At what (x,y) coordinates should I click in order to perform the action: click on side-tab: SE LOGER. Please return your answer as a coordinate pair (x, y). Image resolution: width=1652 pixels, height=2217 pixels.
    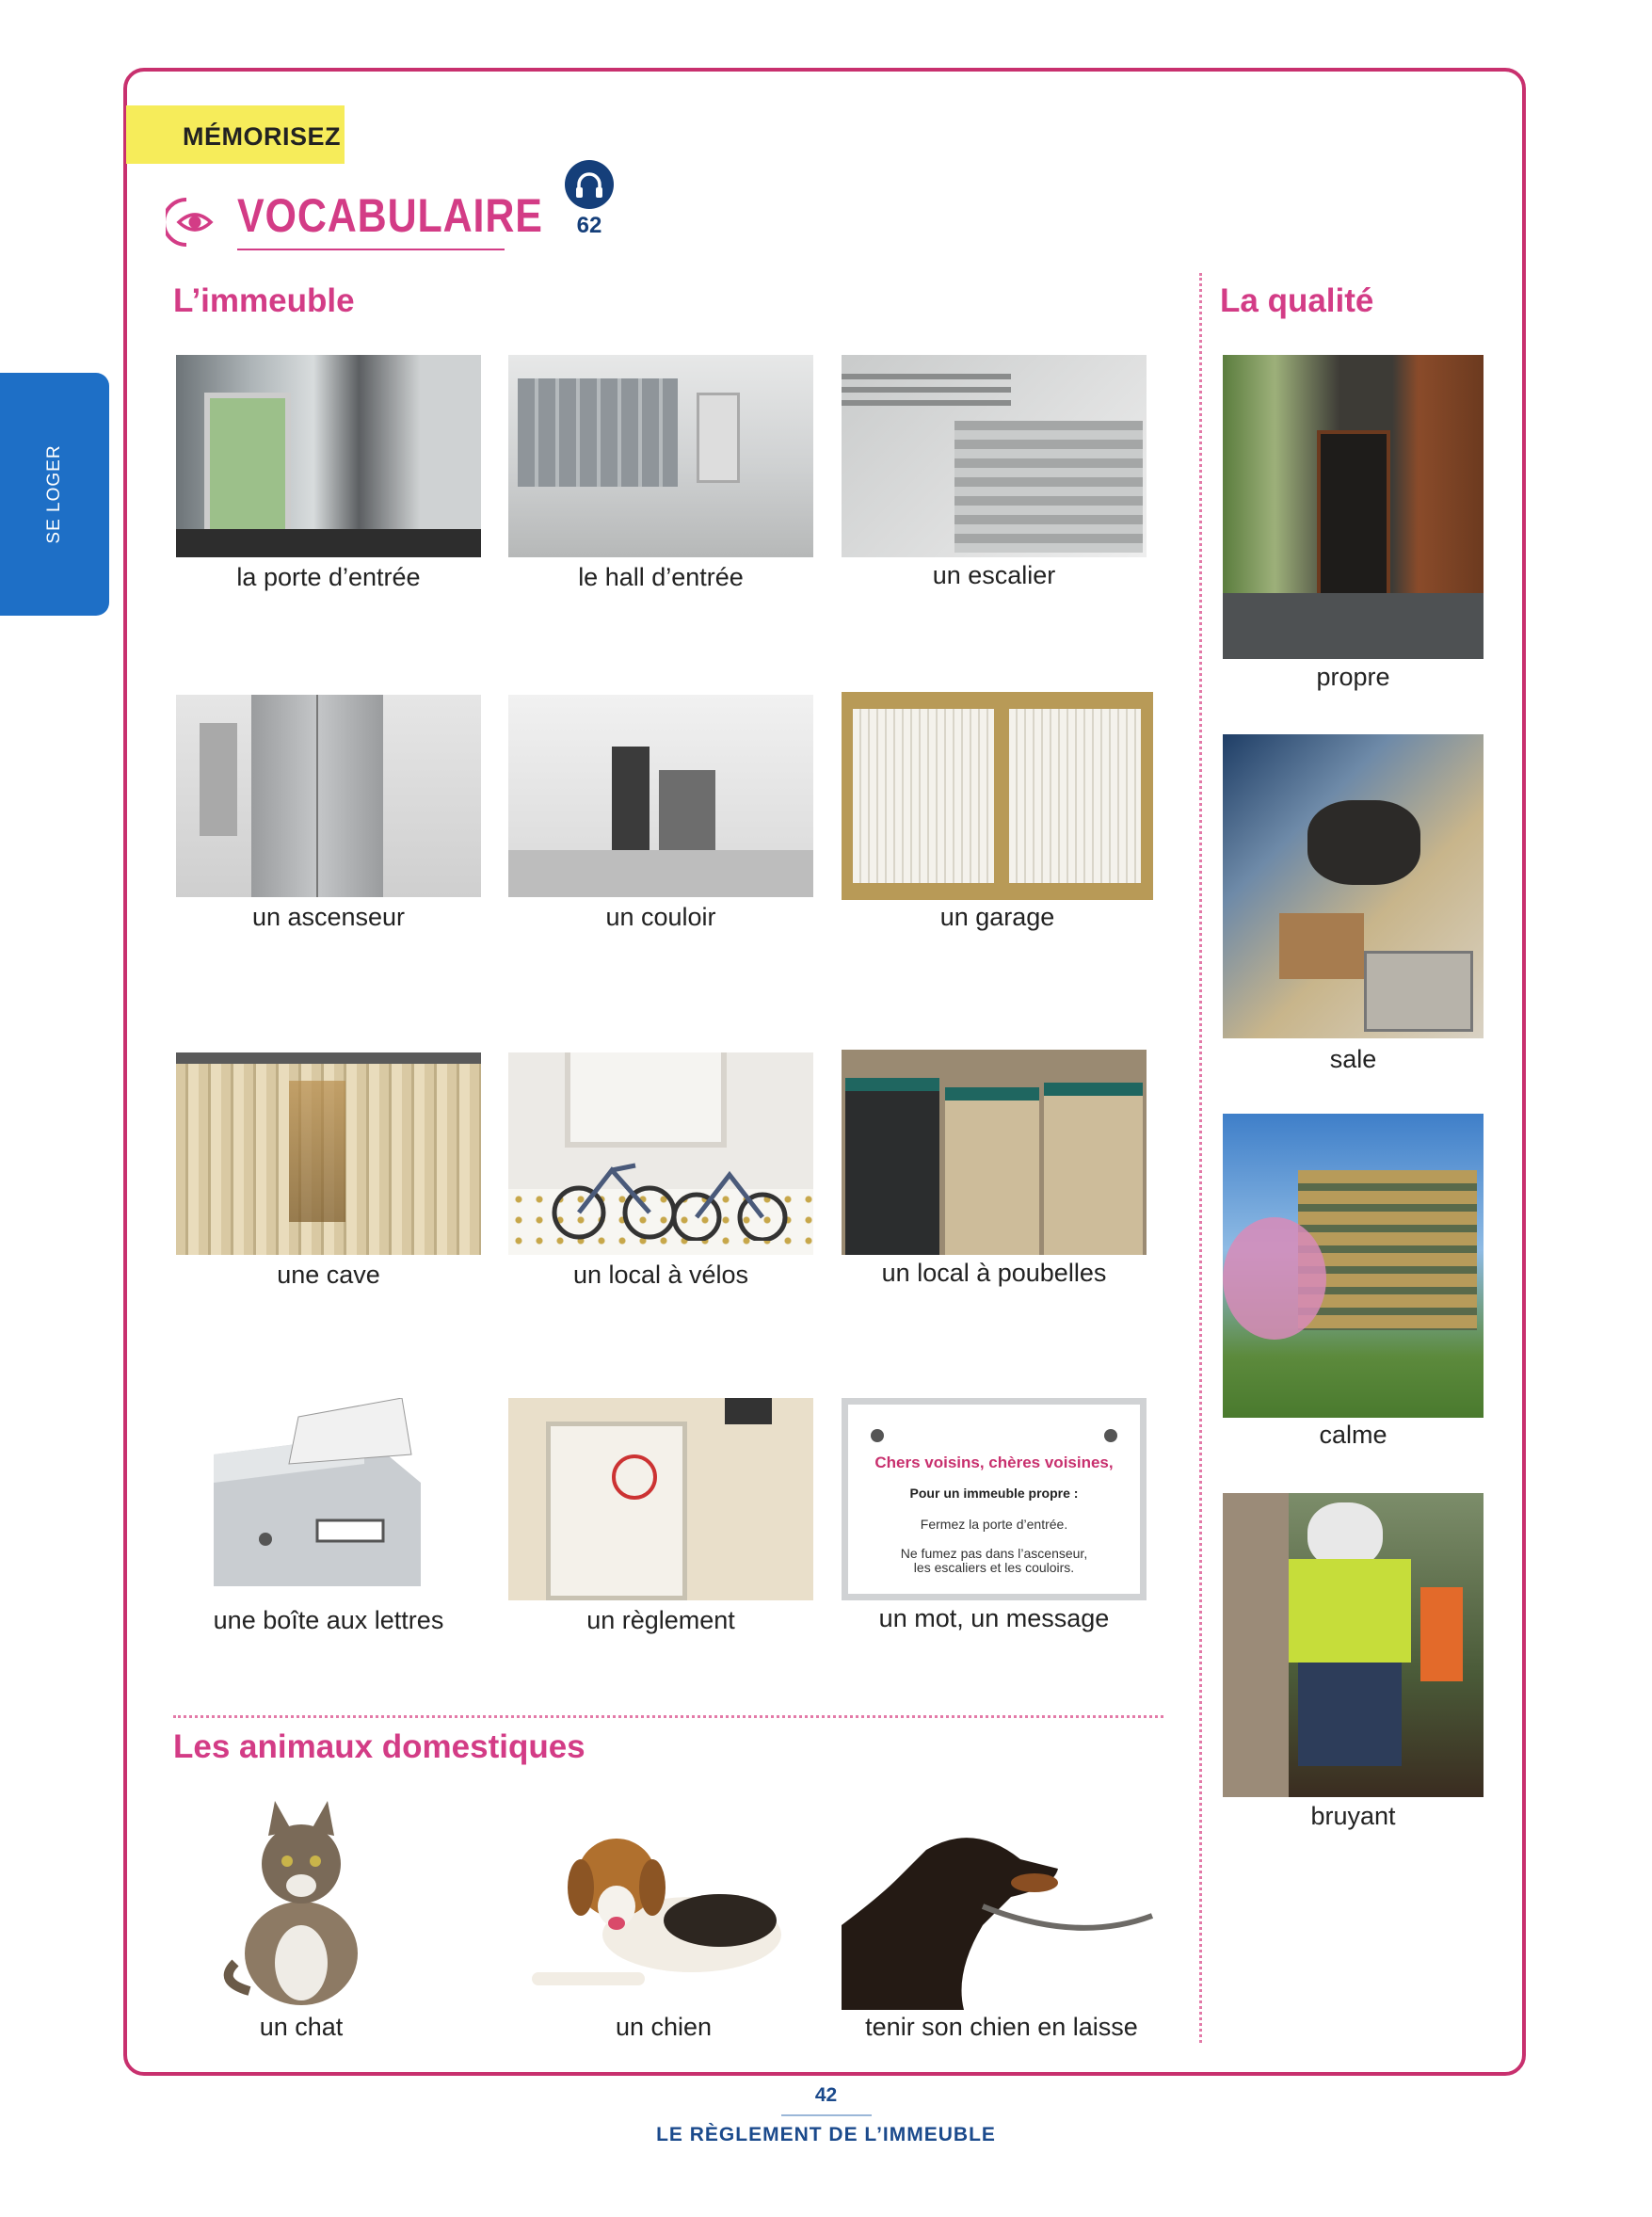
    Looking at the image, I should click on (54, 494).